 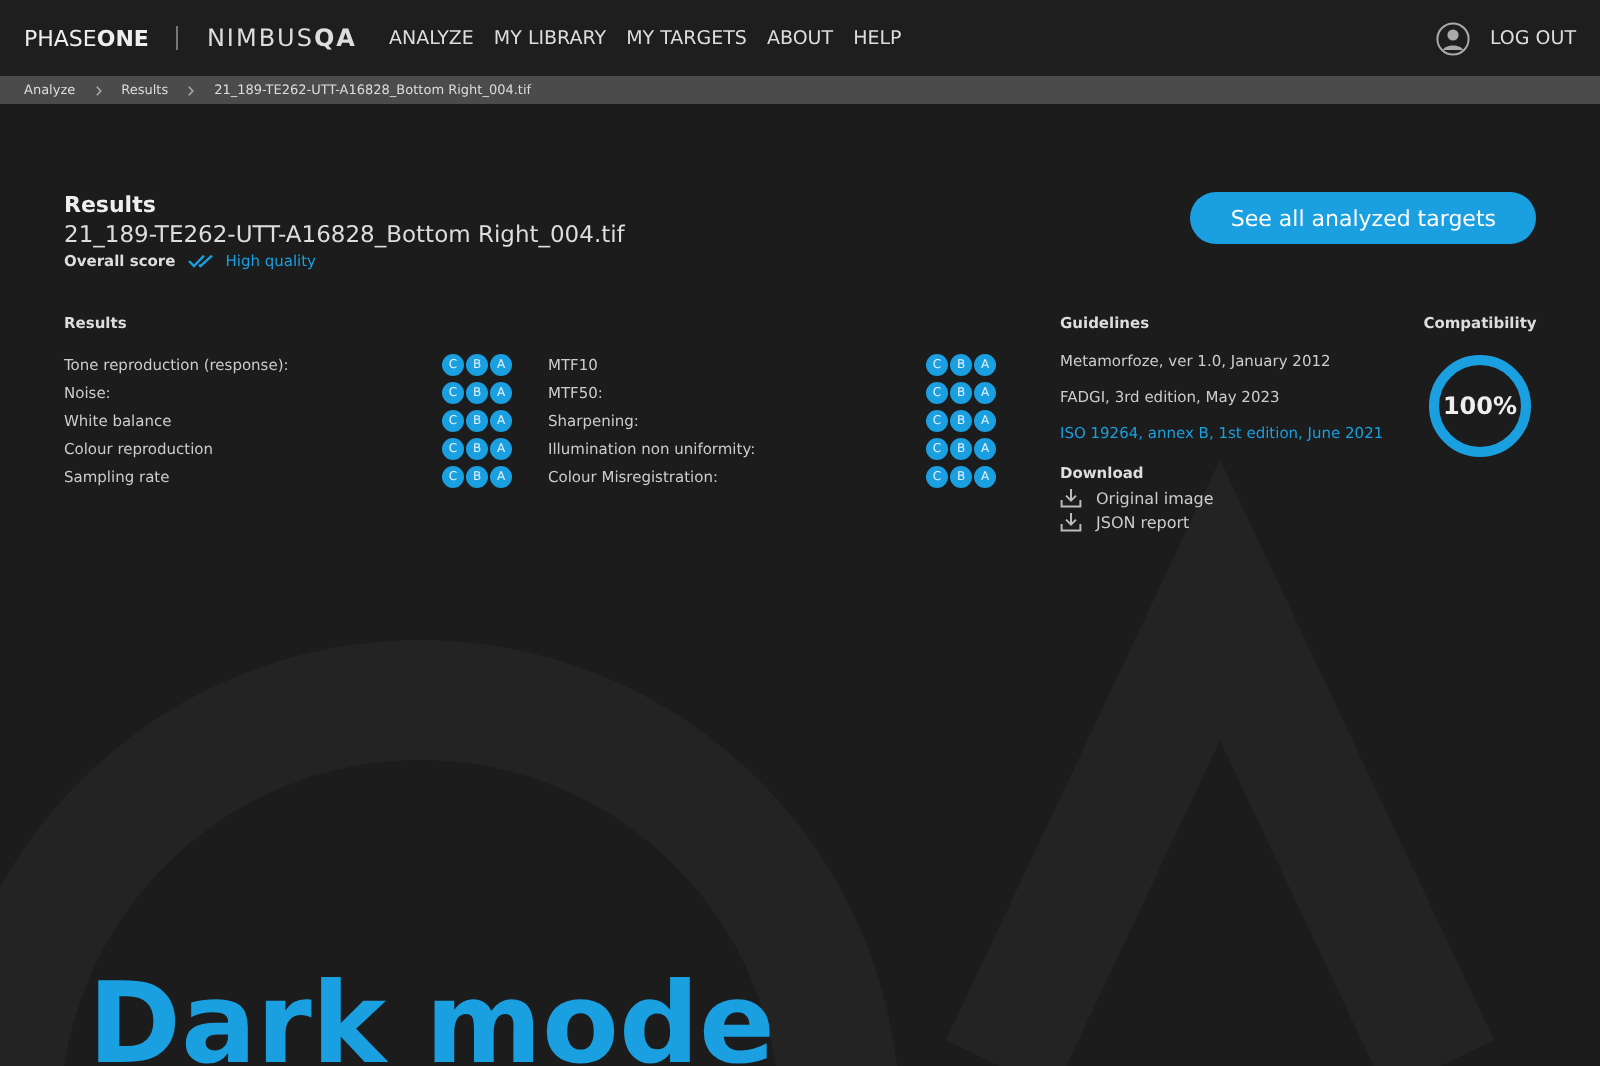 I want to click on logout-link: LOG OUT, so click(x=1532, y=38).